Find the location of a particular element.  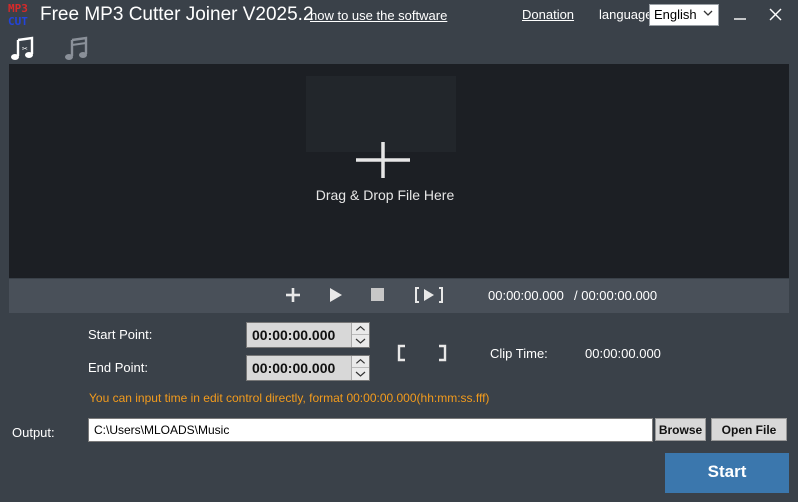

language-label: language is located at coordinates (626, 14).